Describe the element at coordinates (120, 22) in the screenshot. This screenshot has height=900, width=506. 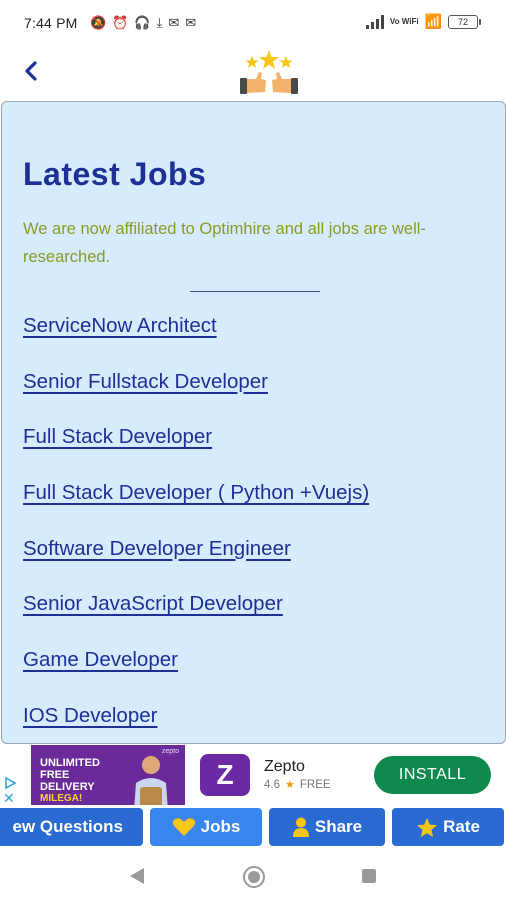
I see `alarm-icon: ⏰` at that location.